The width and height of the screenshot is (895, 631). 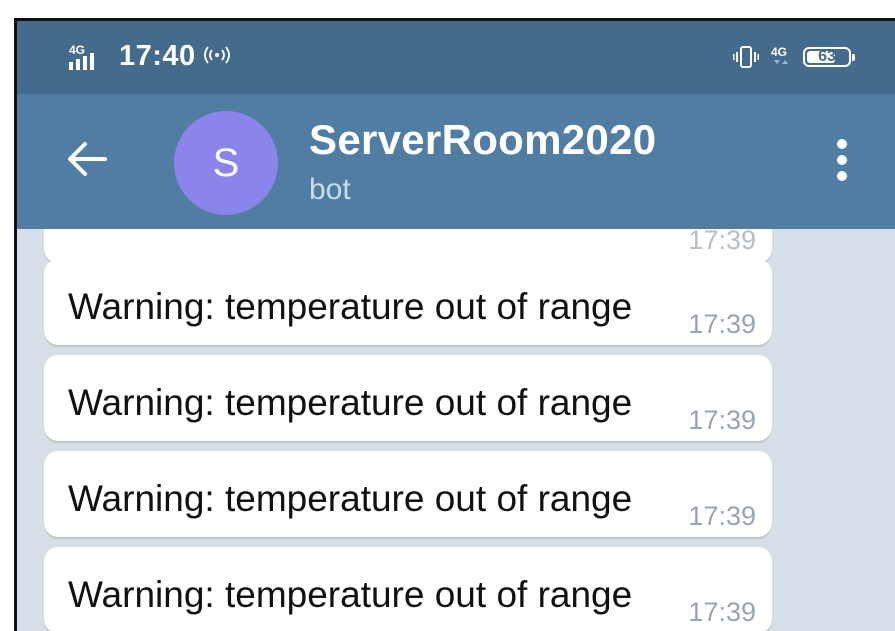 I want to click on battery-level-text: 63, so click(x=827, y=56).